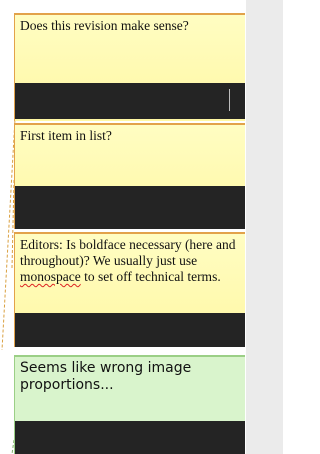  I want to click on text-caret, so click(229, 100).